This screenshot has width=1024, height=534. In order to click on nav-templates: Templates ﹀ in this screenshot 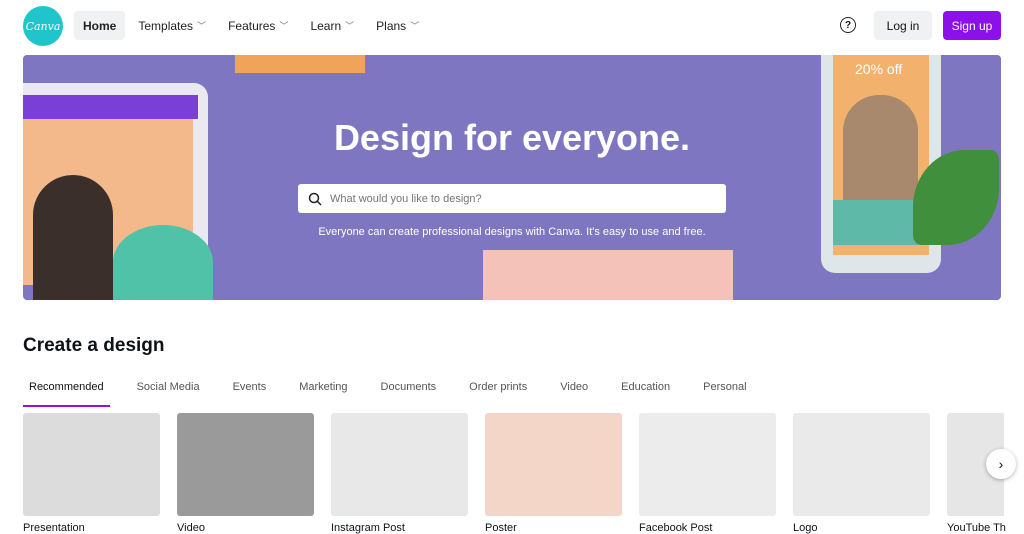, I will do `click(172, 25)`.